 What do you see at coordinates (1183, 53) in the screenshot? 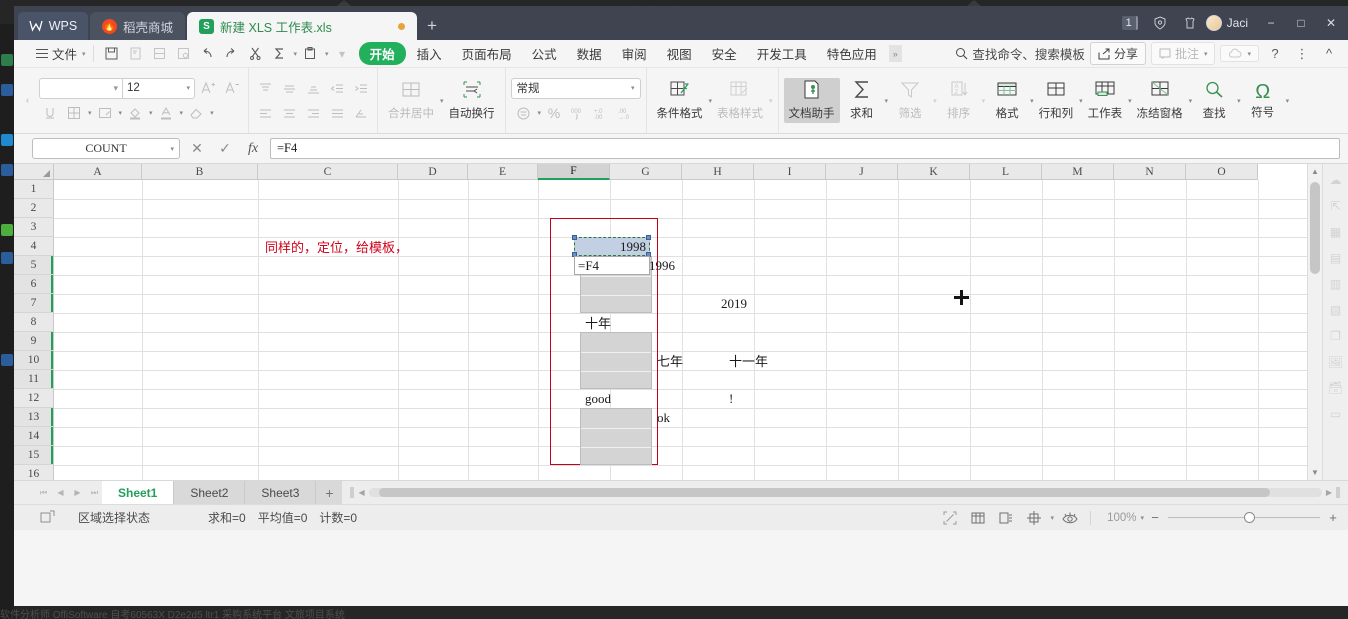
I see `comment-button: 批注 ▾` at bounding box center [1183, 53].